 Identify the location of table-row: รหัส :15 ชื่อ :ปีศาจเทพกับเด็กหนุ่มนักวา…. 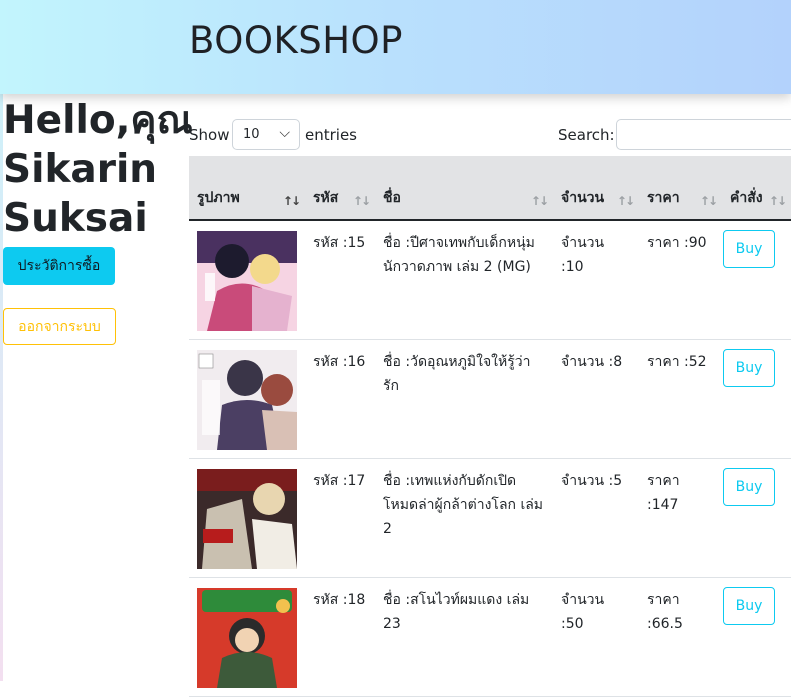
(490, 280).